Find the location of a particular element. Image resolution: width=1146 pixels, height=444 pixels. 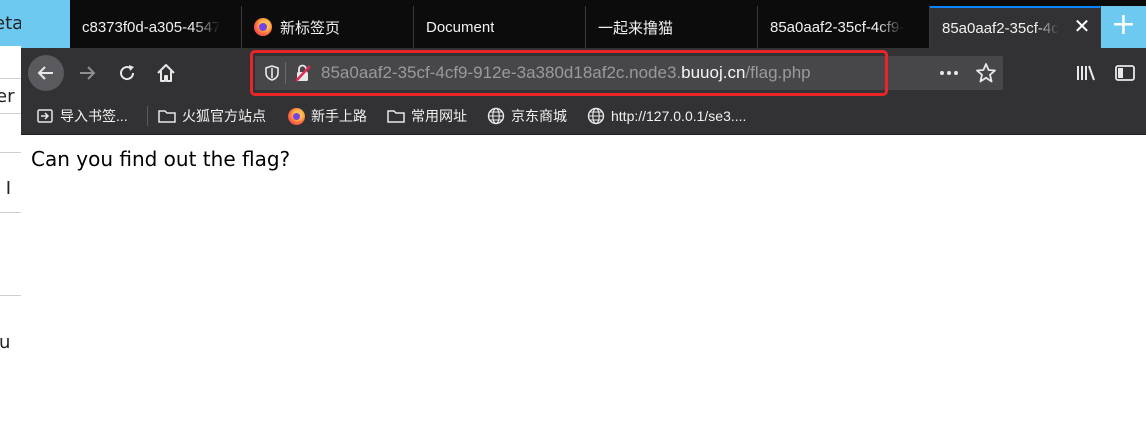

bookmark-label: 新手上路 is located at coordinates (339, 116).